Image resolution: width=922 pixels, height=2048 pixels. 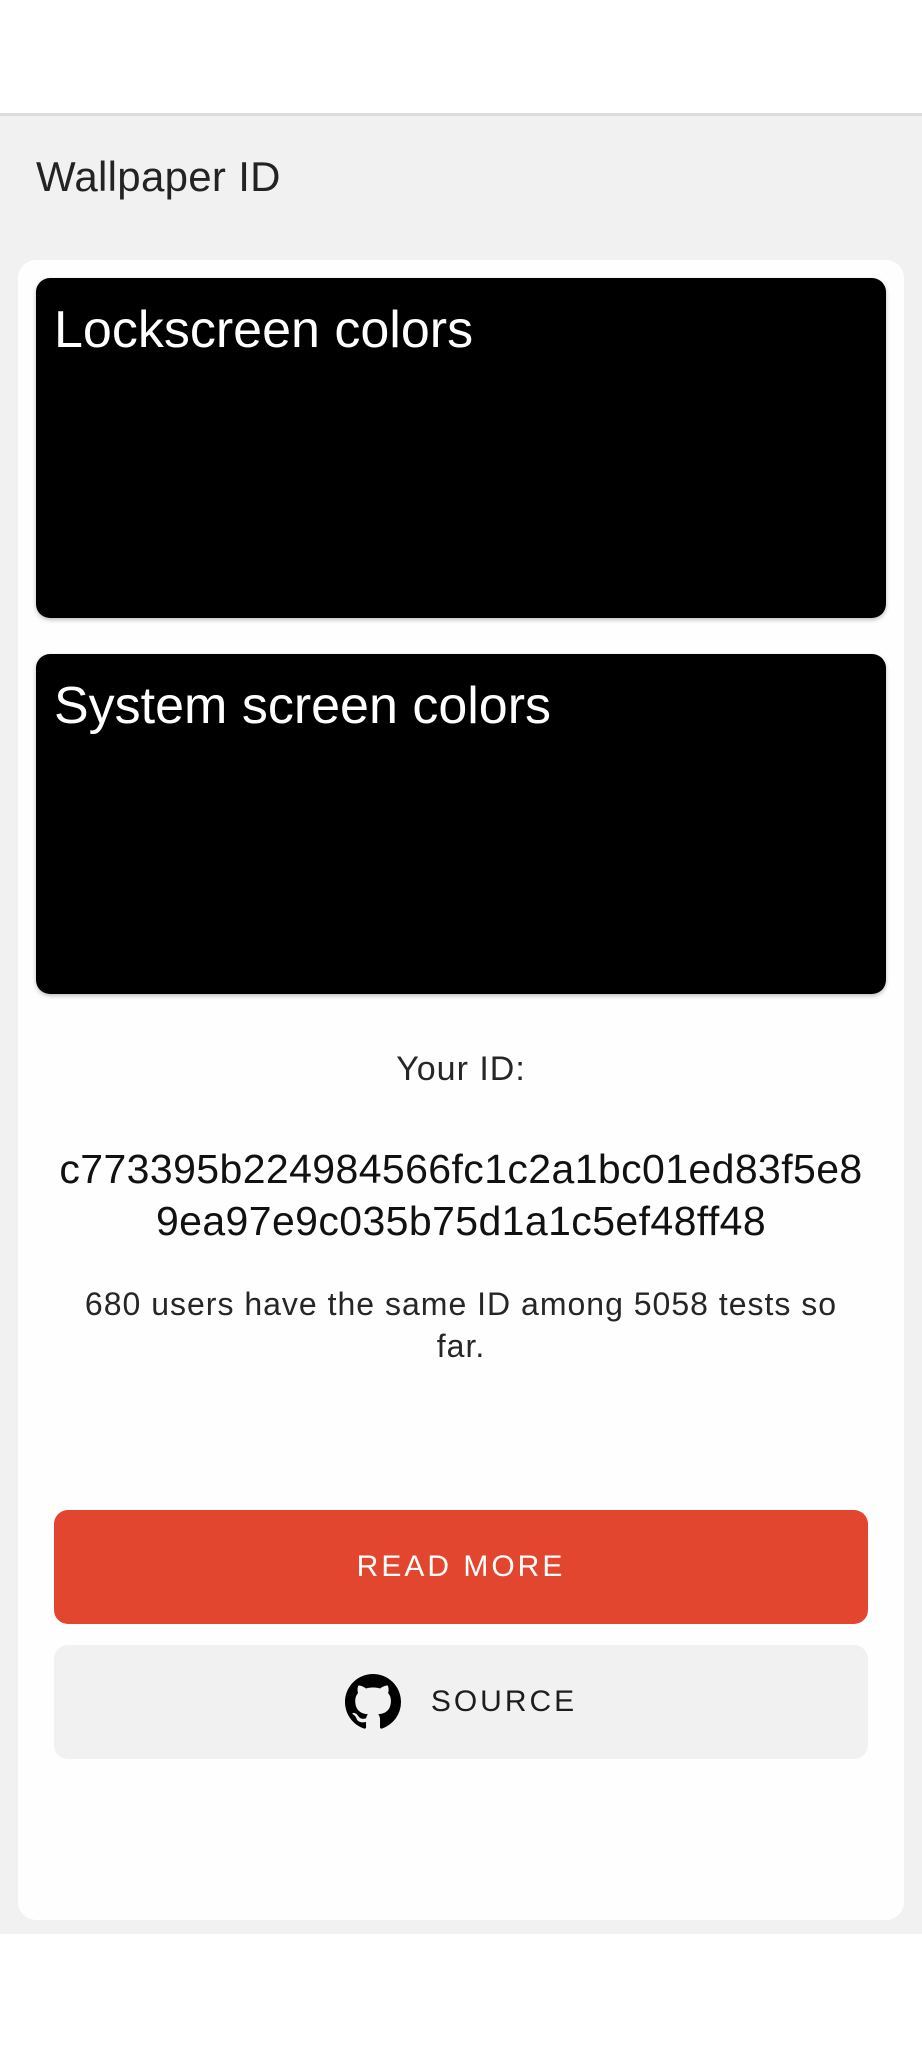 I want to click on page-title: Wallpaper ID, so click(x=158, y=176).